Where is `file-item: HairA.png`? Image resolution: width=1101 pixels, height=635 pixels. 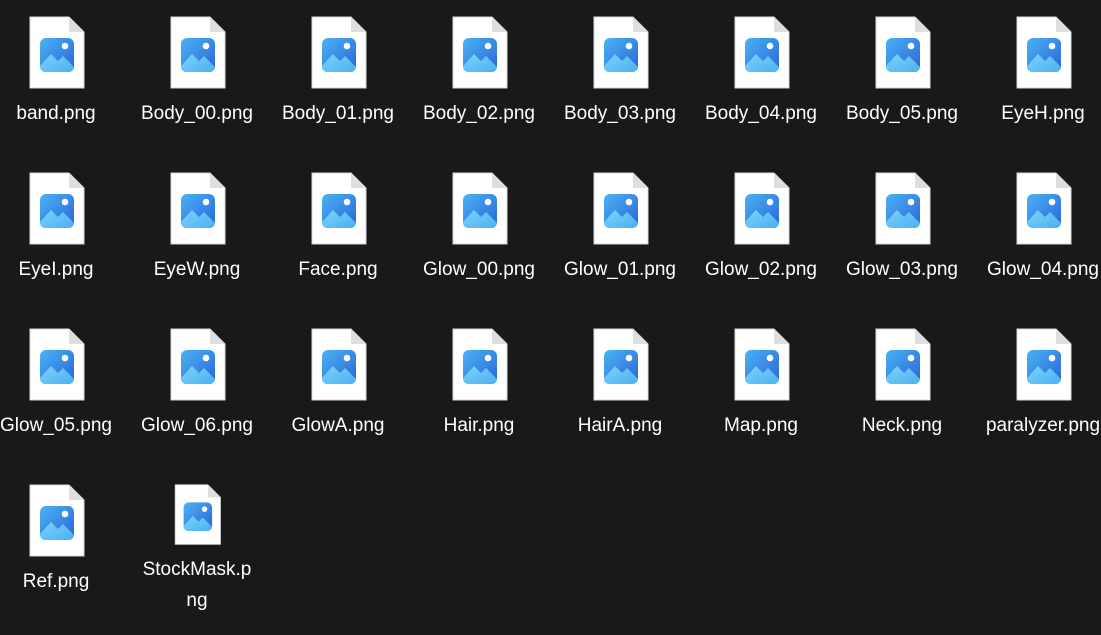 file-item: HairA.png is located at coordinates (620, 386).